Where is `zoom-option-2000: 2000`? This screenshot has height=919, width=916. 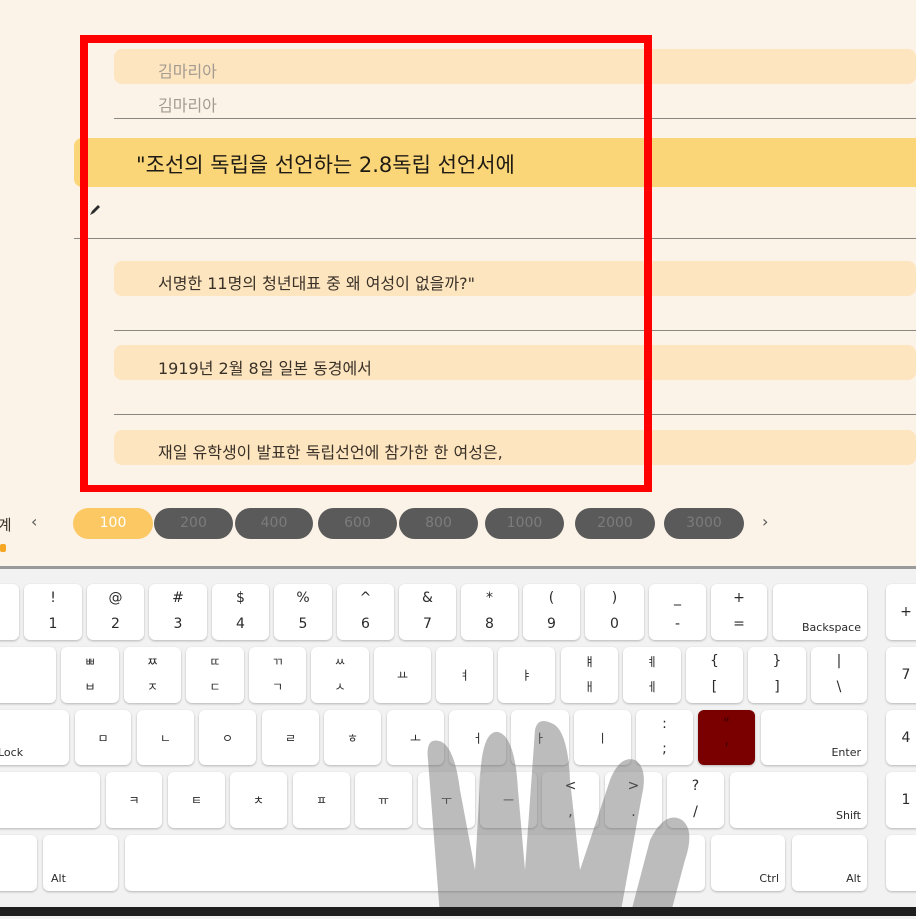
zoom-option-2000: 2000 is located at coordinates (615, 523).